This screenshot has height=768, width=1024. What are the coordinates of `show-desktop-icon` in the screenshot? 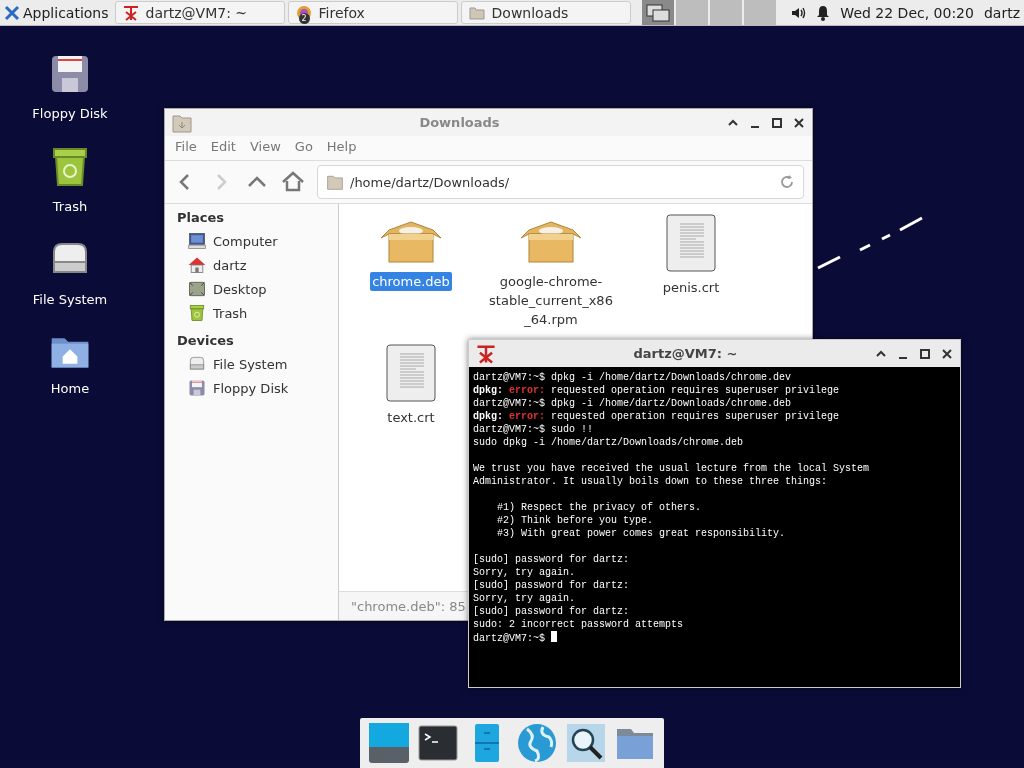 It's located at (388, 743).